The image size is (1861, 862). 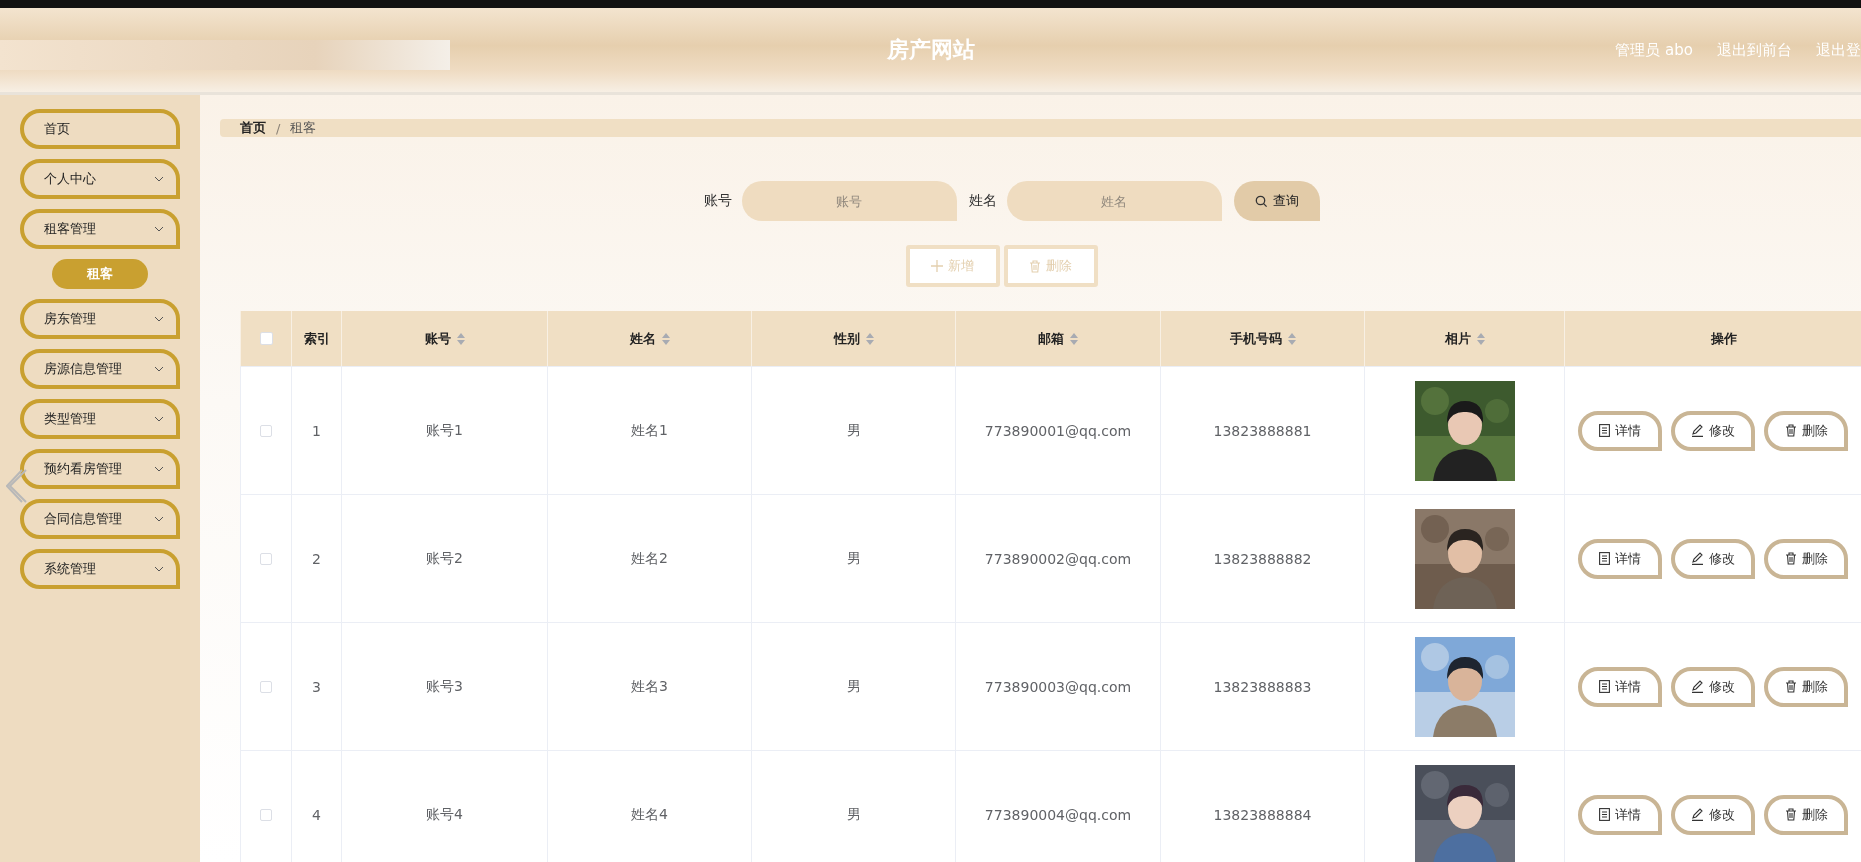 I want to click on search-button: 查询, so click(x=1276, y=201).